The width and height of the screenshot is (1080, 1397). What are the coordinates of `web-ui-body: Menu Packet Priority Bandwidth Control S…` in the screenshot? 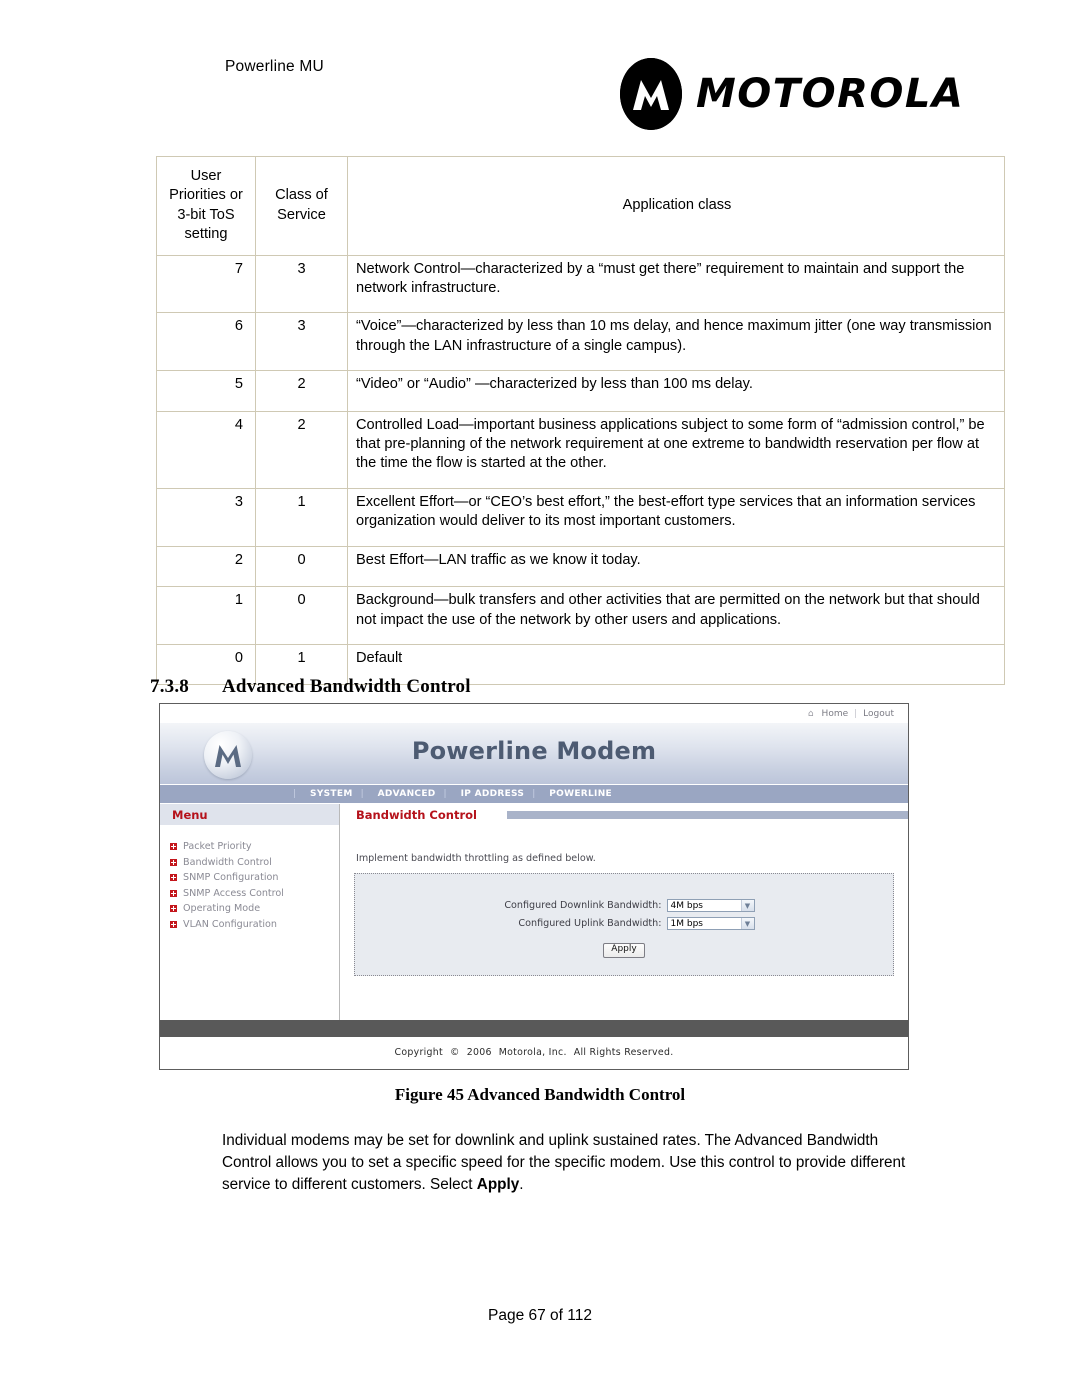 It's located at (534, 912).